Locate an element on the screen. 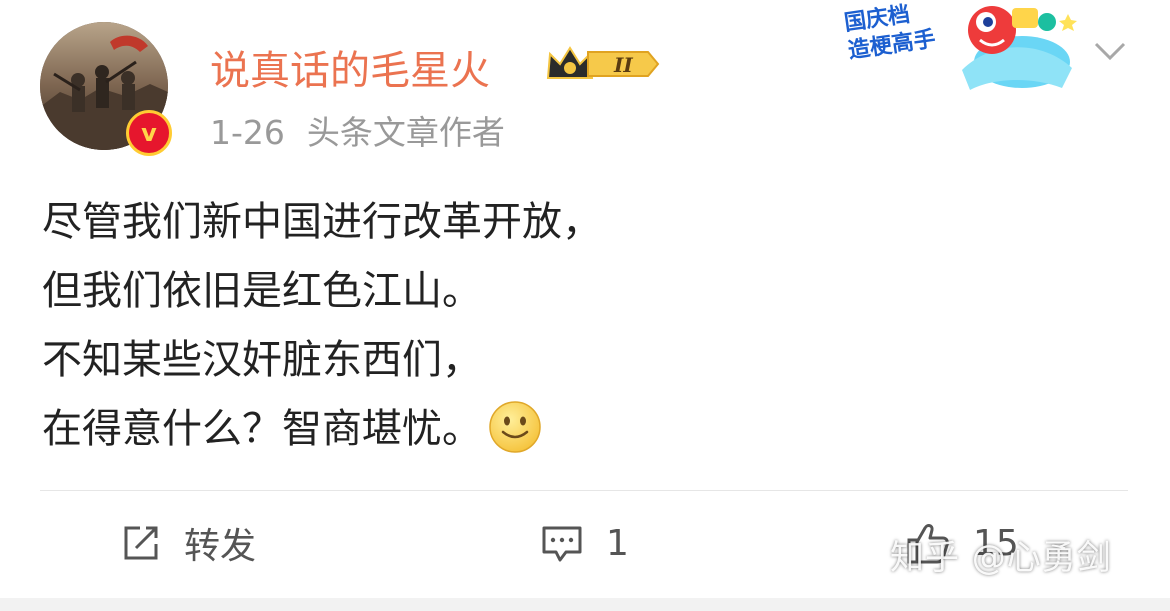  post-meta: 1-26 头条文章作者 is located at coordinates (357, 130).